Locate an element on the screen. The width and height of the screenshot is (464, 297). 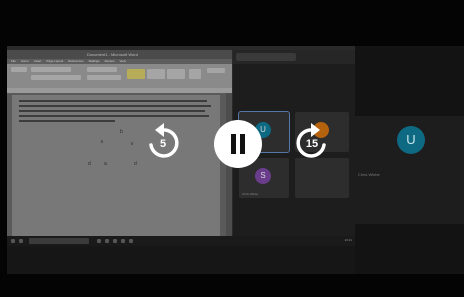
ribbon-style-heading is located at coordinates (176, 74).